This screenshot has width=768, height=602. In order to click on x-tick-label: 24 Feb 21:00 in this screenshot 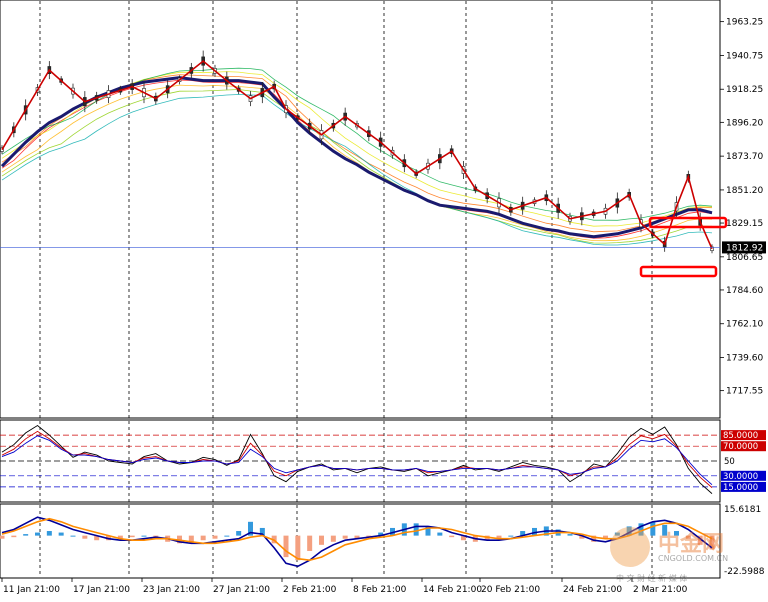, I will do `click(592, 590)`.